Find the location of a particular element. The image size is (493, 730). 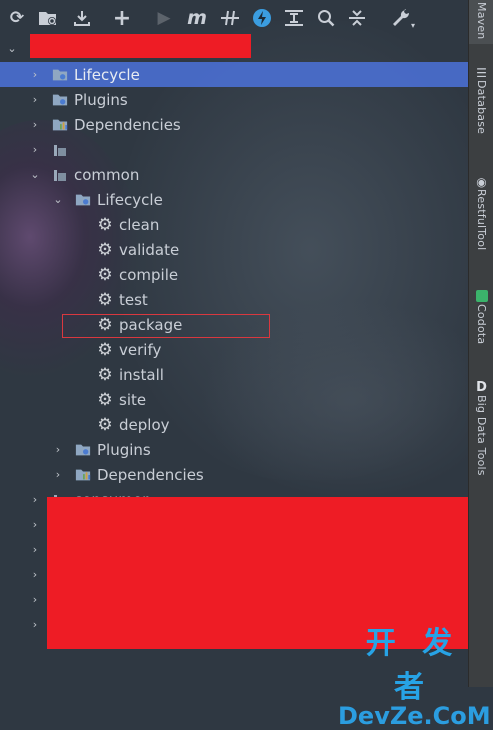

tool-tab-bigdatatools: D Big Data Tools is located at coordinates (481, 428).